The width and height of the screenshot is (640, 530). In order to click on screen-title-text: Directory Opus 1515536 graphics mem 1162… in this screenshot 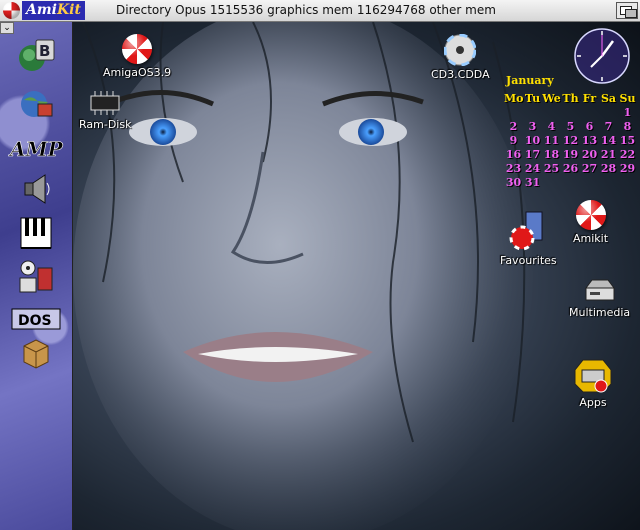, I will do `click(306, 10)`.